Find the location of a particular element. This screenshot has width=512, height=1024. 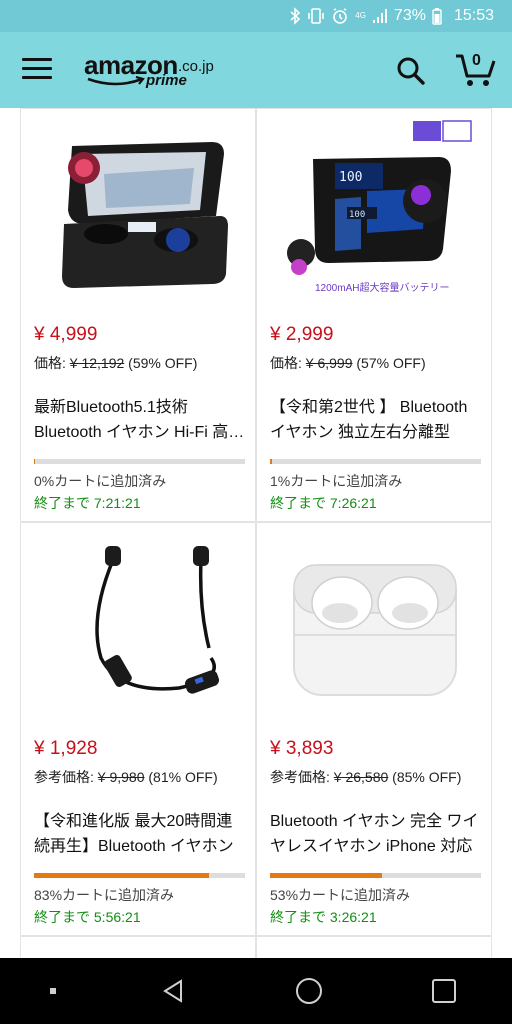

recent-apps-dot-icon is located at coordinates (53, 991).